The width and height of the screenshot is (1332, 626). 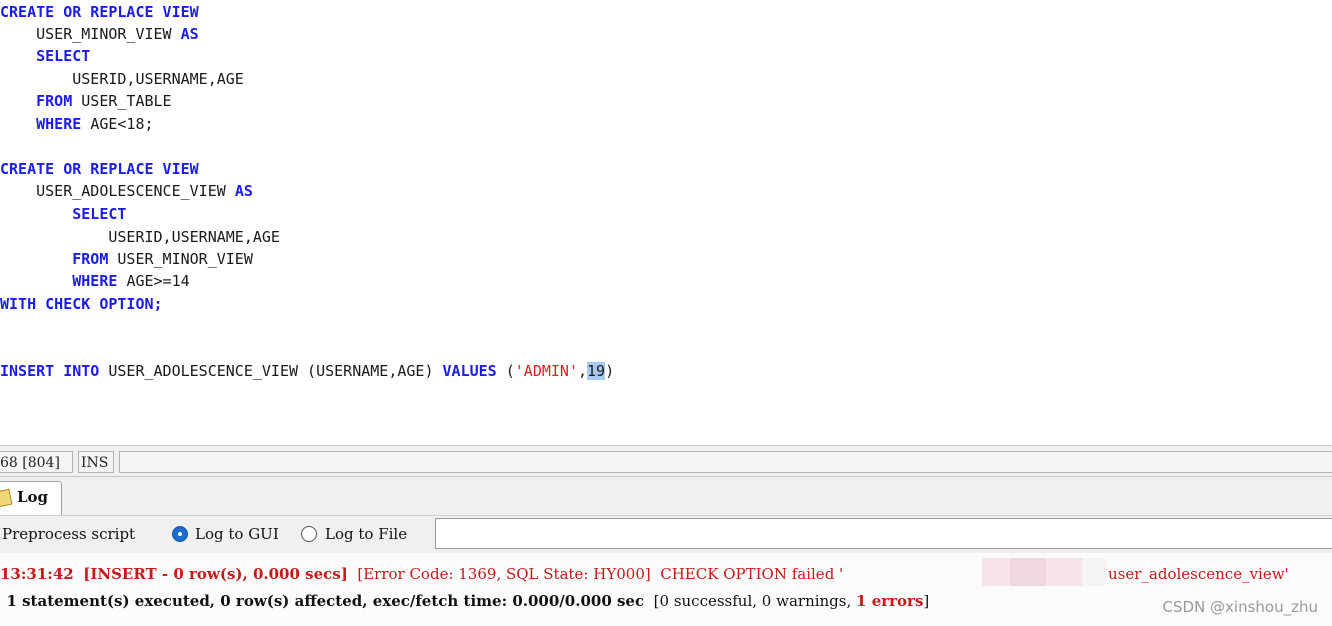 I want to click on code-line-1: CREATE OR REPLACE VIEW, so click(x=99, y=12).